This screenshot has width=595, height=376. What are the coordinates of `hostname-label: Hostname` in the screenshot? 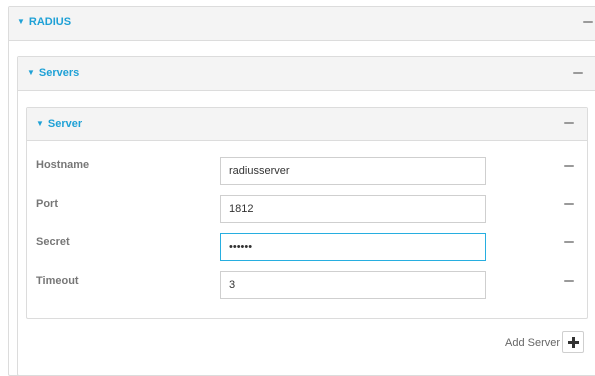 It's located at (63, 165).